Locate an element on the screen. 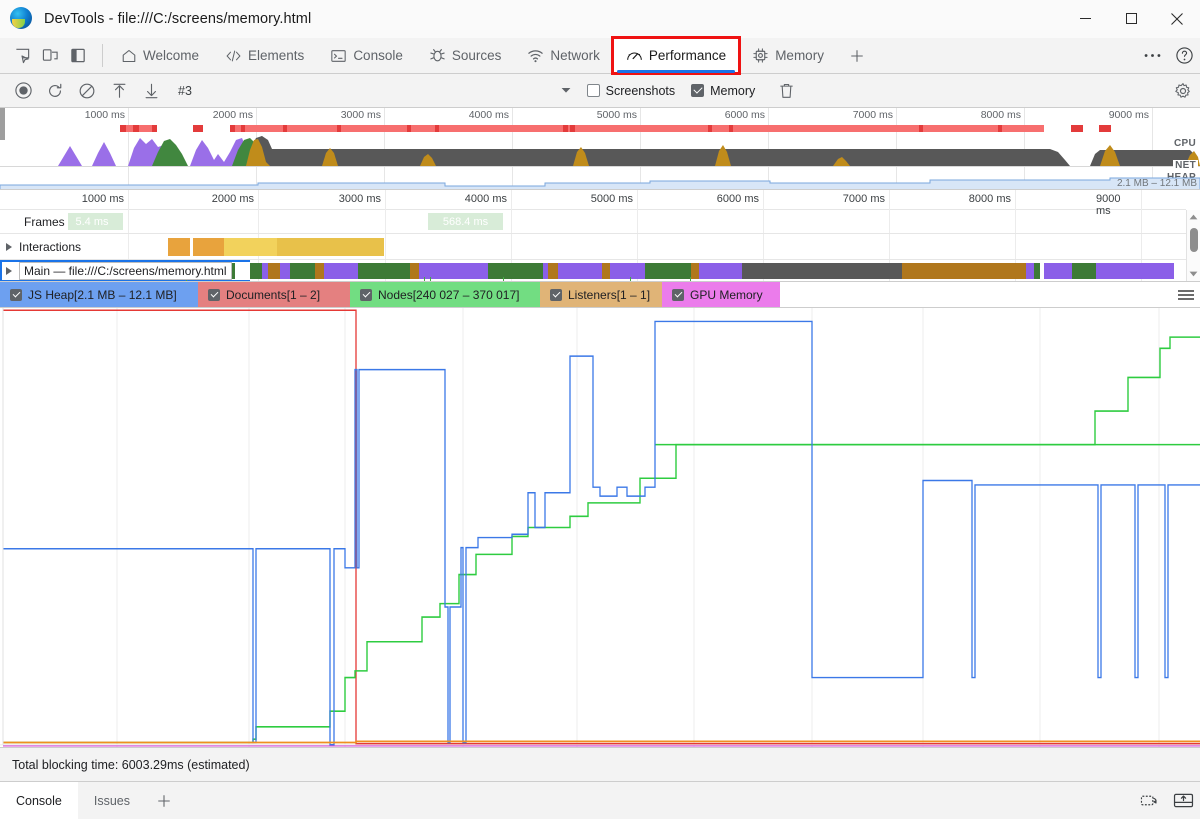 The image size is (1200, 819). tab-bar-actions is located at coordinates (1165, 55).